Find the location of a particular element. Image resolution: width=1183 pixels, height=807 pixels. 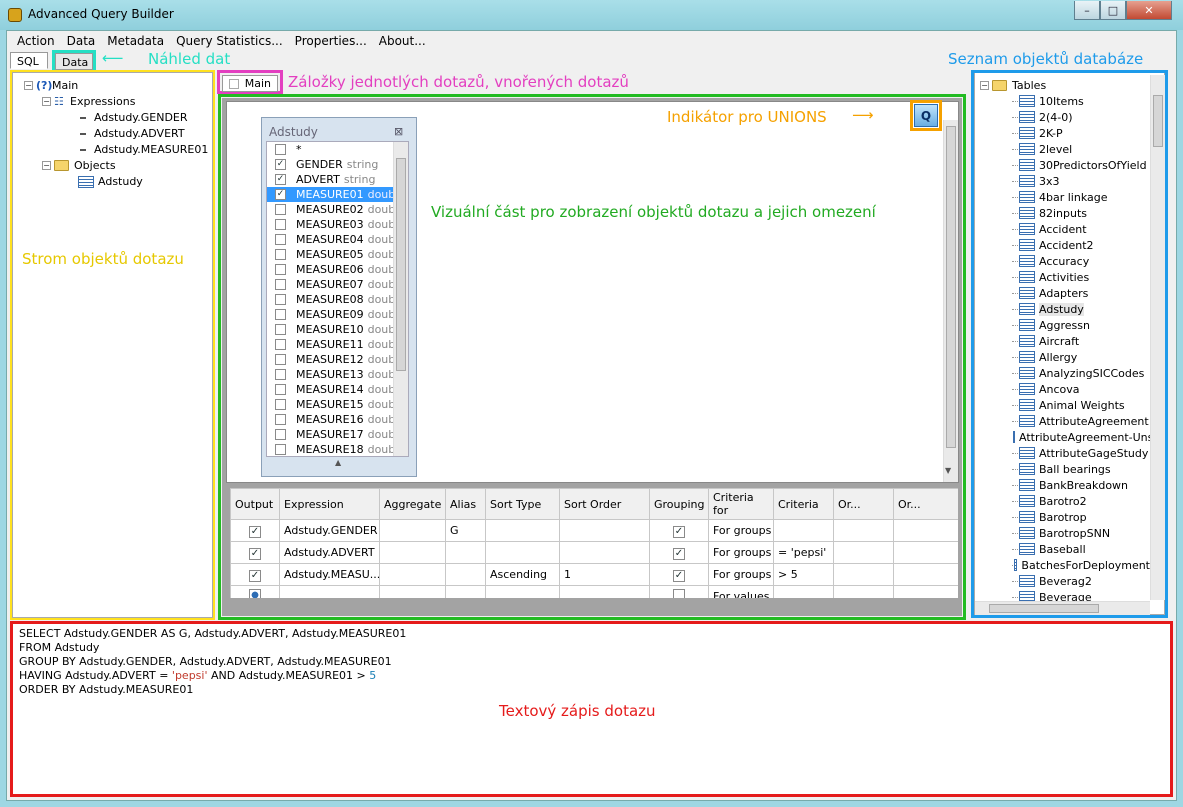

field-row: MEASURE05 doub is located at coordinates (337, 254).